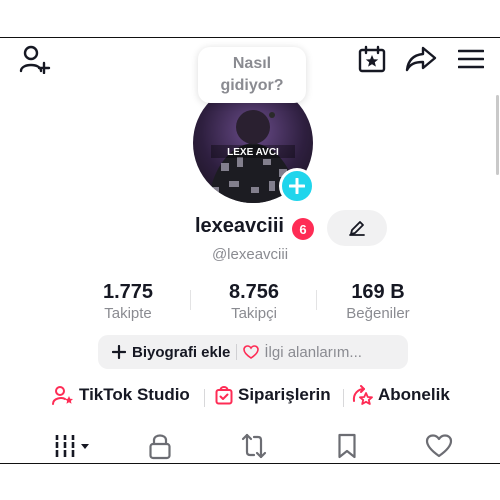 This screenshot has width=500, height=500. Describe the element at coordinates (378, 292) in the screenshot. I see `likes-count: 169 B` at that location.